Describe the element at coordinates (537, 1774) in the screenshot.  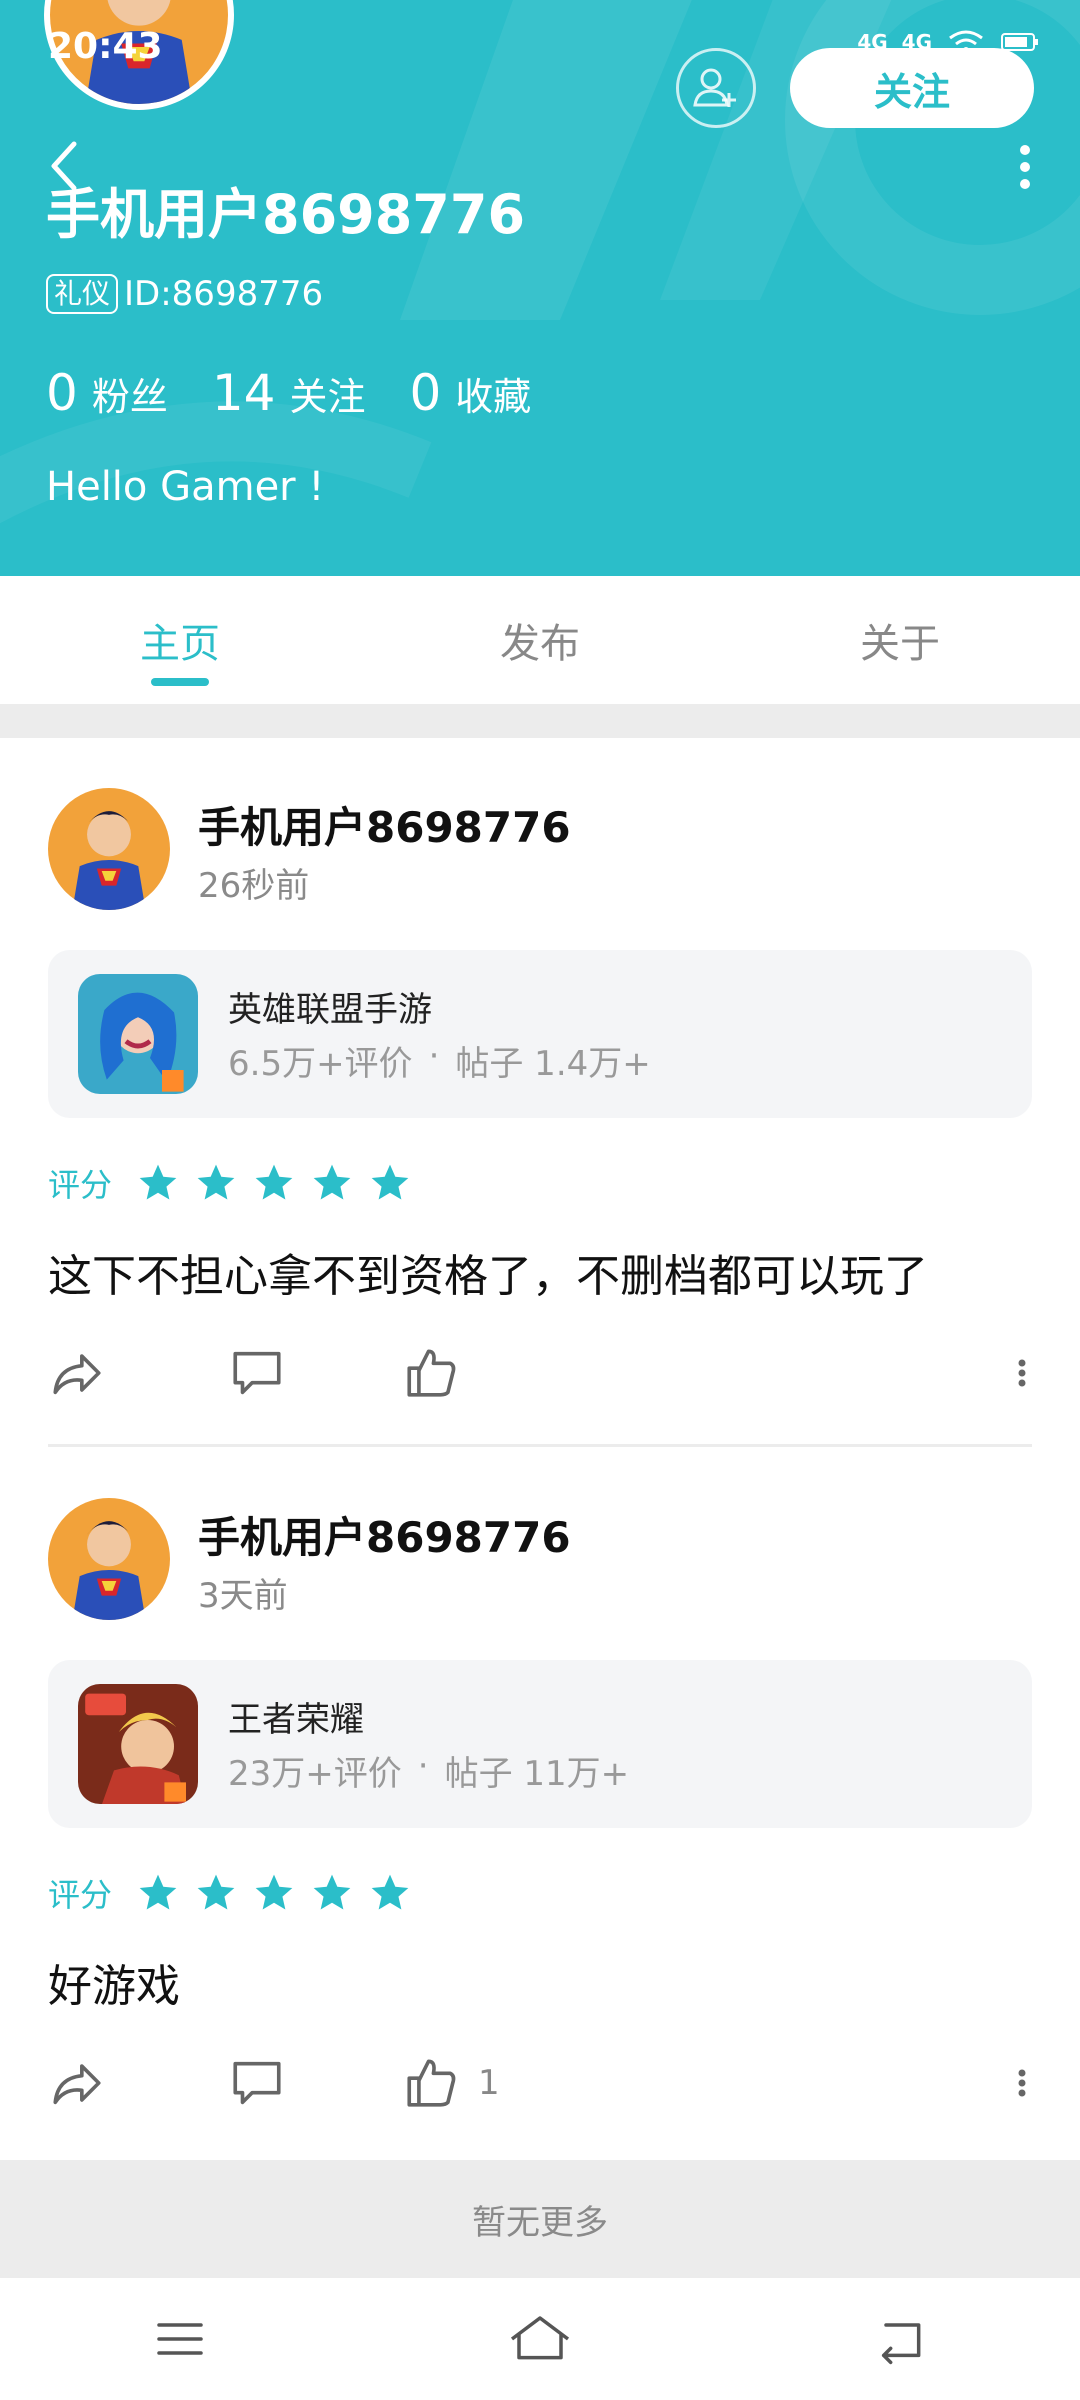
I see `game-posts: 帖子 11万+` at that location.